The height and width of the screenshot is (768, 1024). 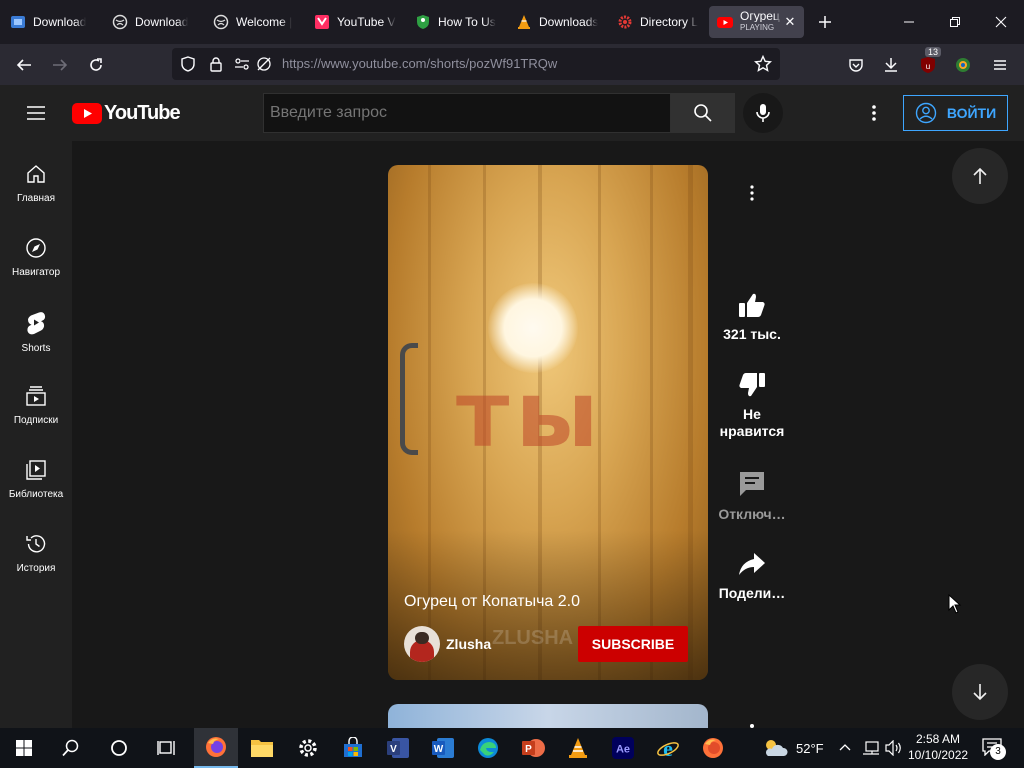 I want to click on subscriptions-icon, so click(x=36, y=396).